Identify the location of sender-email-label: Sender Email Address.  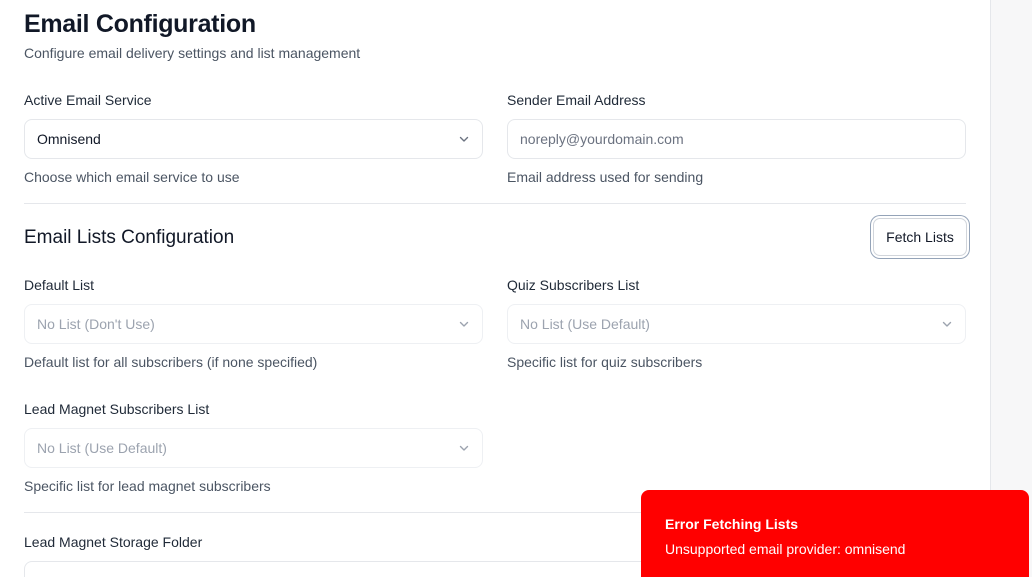
(576, 100).